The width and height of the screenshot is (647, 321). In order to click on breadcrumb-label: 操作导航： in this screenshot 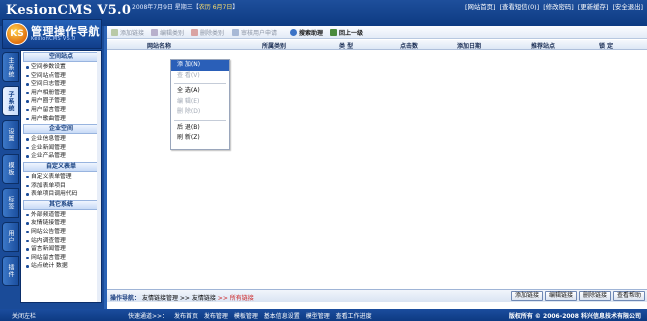, I will do `click(125, 298)`.